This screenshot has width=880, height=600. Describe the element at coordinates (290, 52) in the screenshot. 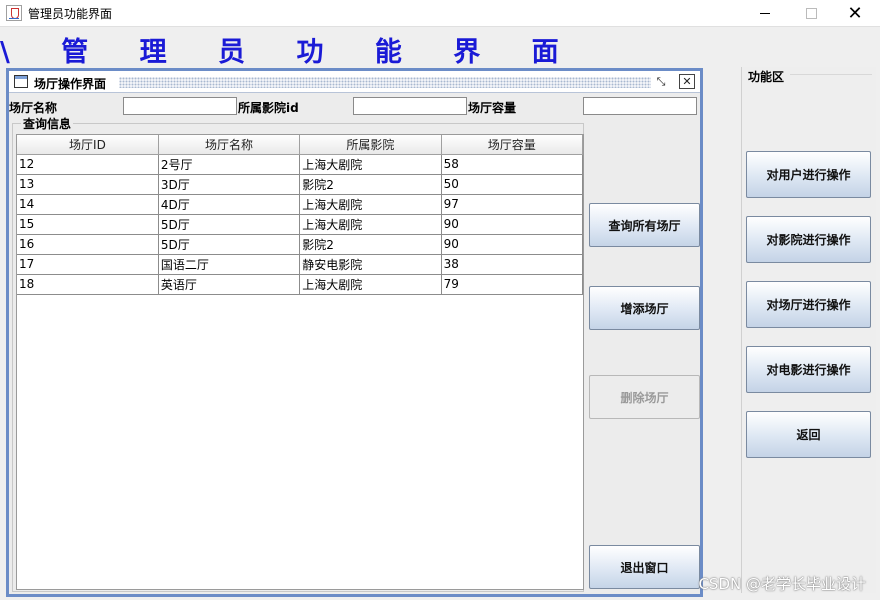

I see `page-header: \ 管 理 员 功 能 界 面` at that location.